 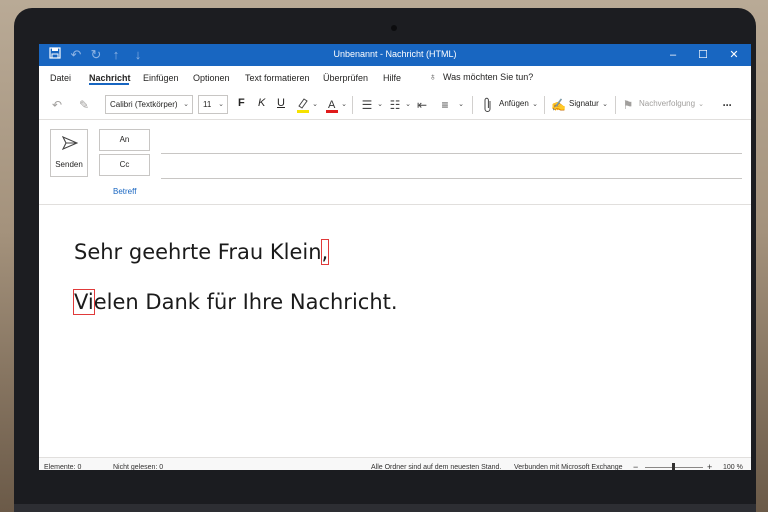 I want to click on window-title: Unbenannt - Nachricht (HTML), so click(x=395, y=54).